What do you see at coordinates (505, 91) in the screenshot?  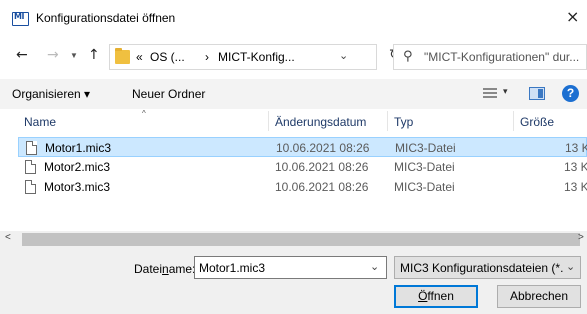 I see `view-dropdown-icon: ▾` at bounding box center [505, 91].